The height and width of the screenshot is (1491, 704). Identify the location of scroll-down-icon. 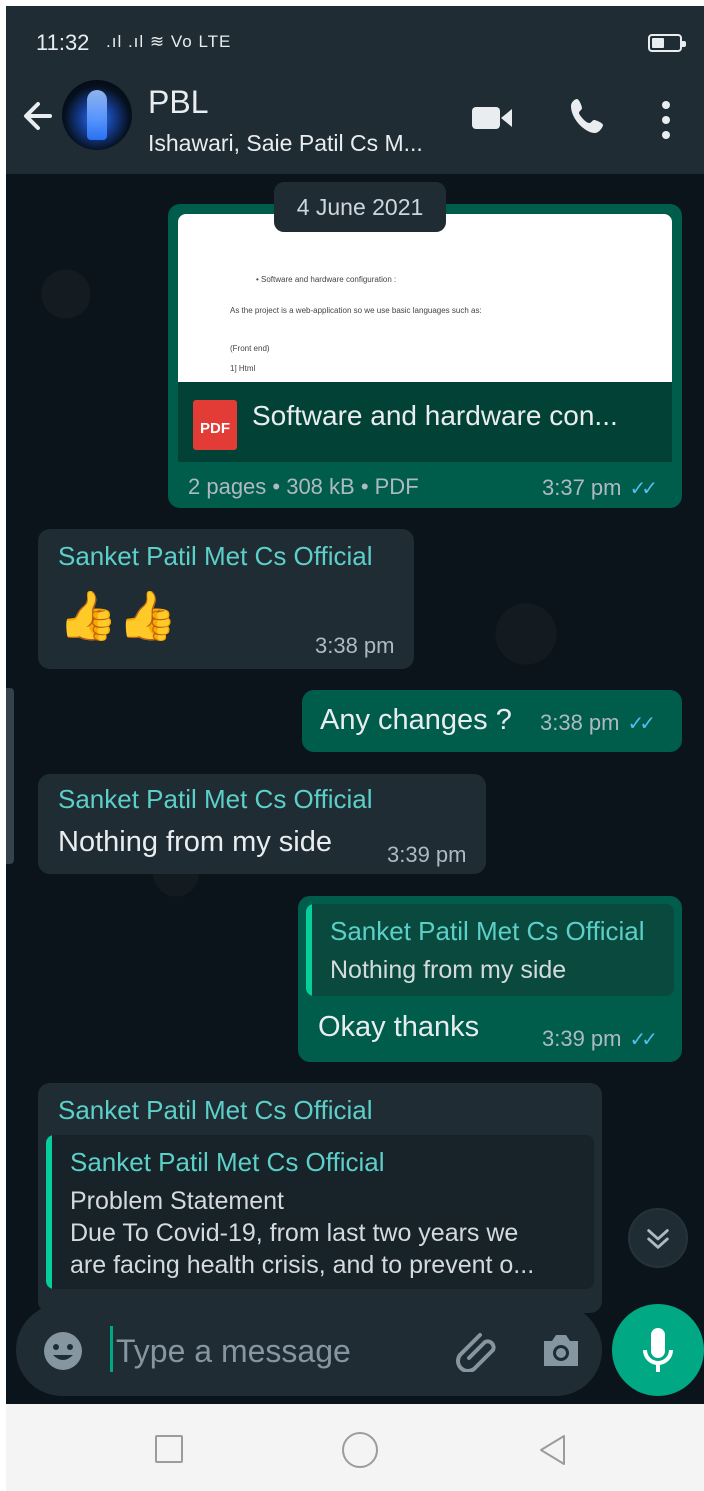
(658, 1239).